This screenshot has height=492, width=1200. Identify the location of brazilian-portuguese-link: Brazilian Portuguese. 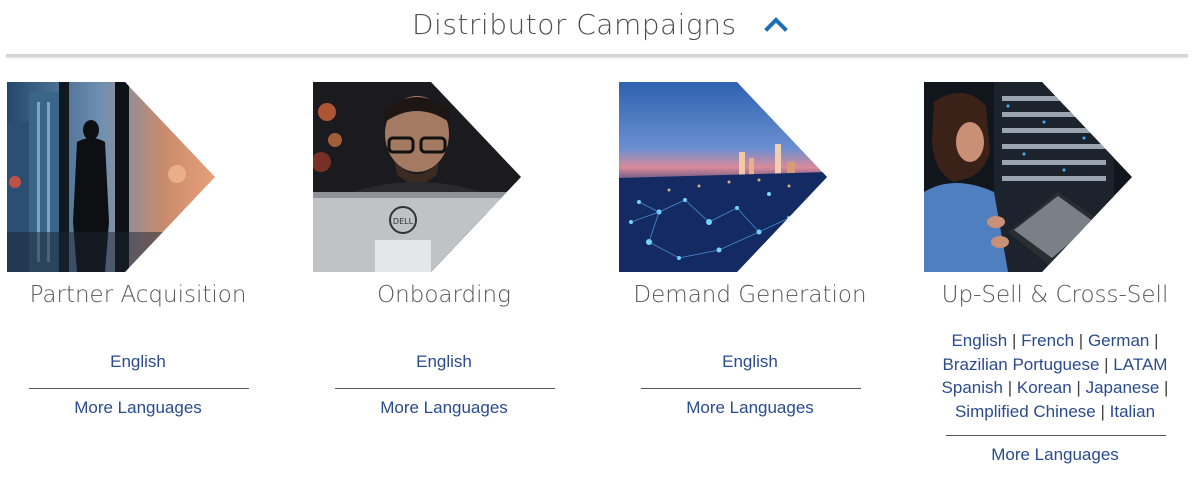
(1021, 364).